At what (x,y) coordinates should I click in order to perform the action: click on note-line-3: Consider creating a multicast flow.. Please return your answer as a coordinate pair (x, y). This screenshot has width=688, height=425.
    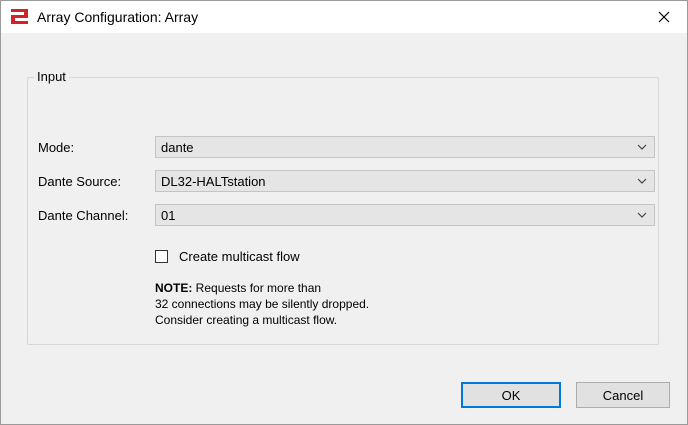
    Looking at the image, I should click on (246, 320).